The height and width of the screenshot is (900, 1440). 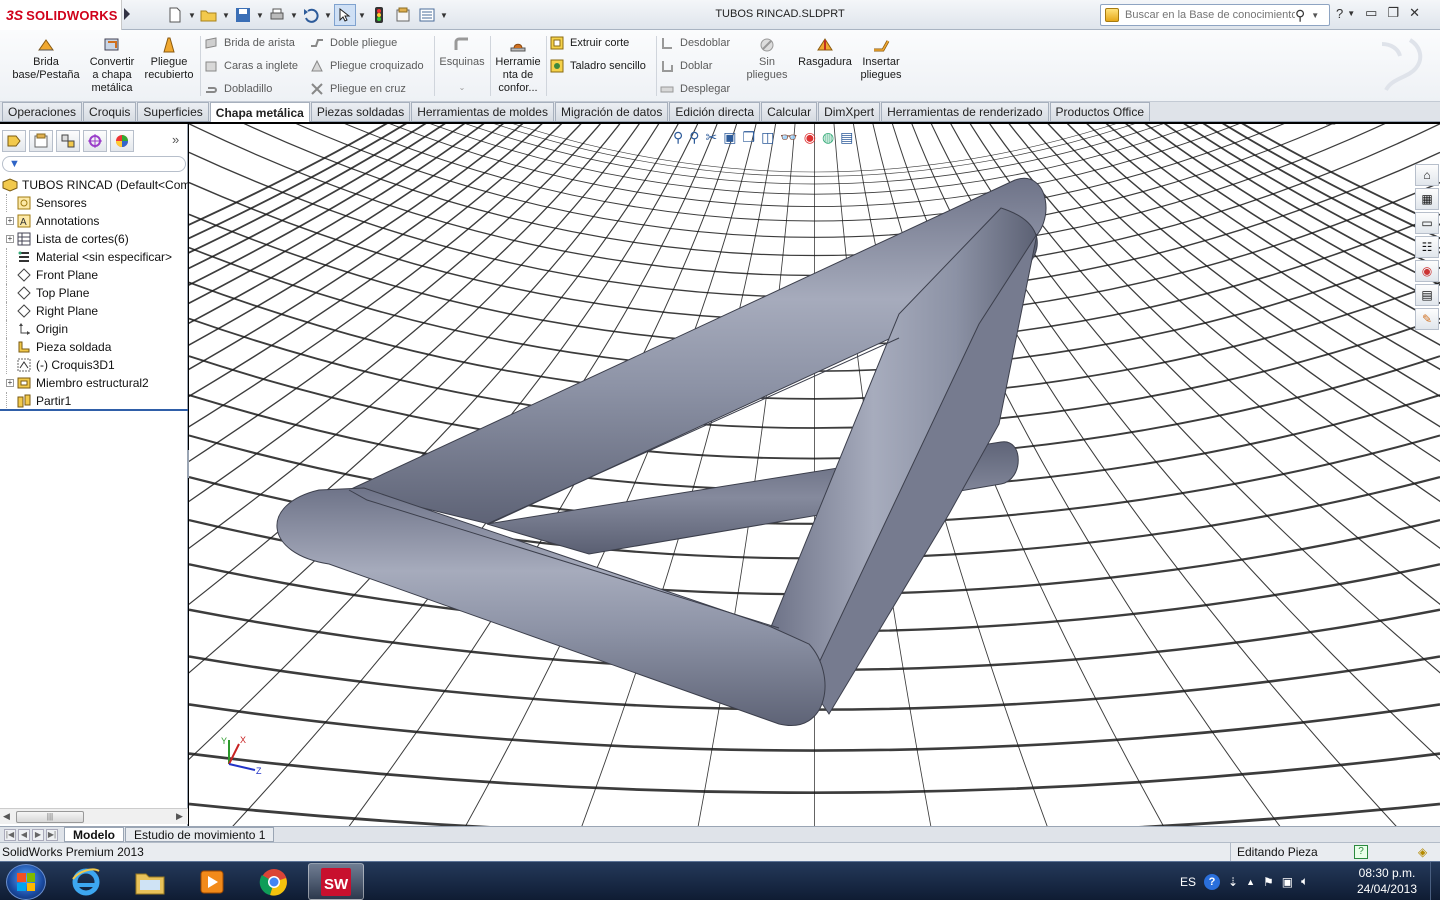 I want to click on tab-modelo: Modelo, so click(x=94, y=834).